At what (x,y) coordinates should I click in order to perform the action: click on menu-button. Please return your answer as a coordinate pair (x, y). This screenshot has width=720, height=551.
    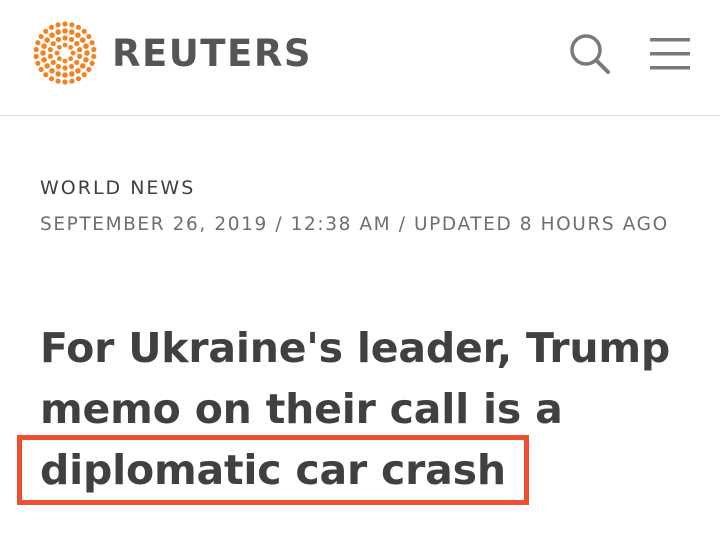
    Looking at the image, I should click on (670, 54).